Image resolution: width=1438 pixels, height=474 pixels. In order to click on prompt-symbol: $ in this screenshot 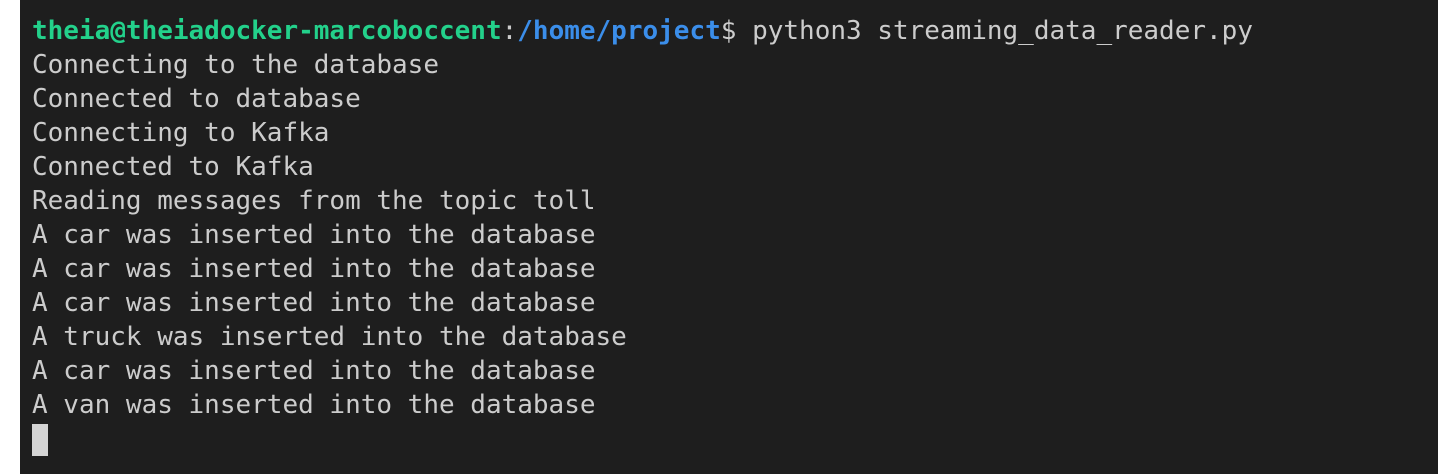, I will do `click(728, 31)`.